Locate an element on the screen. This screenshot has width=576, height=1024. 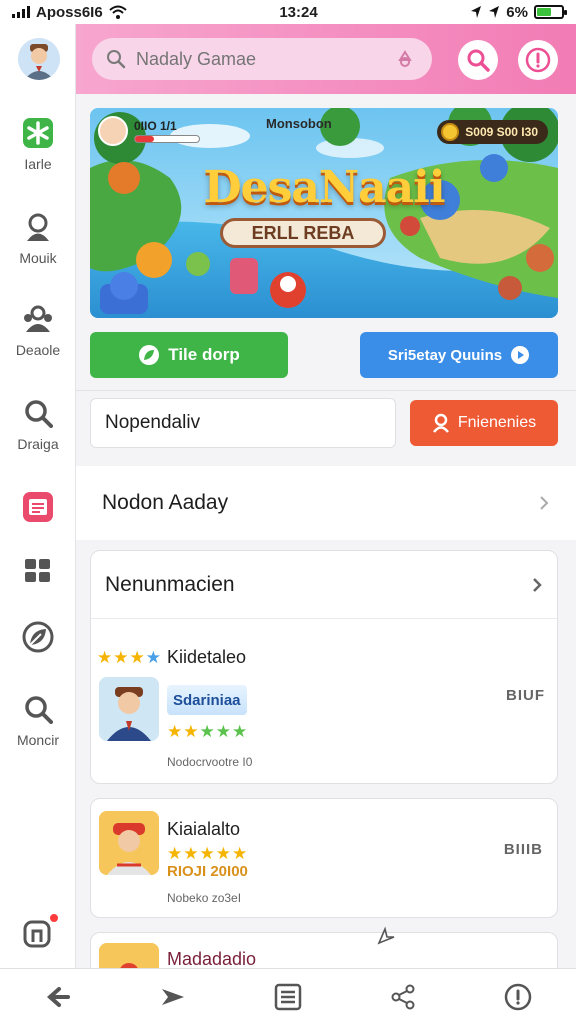
battery-level is located at coordinates (544, 12).